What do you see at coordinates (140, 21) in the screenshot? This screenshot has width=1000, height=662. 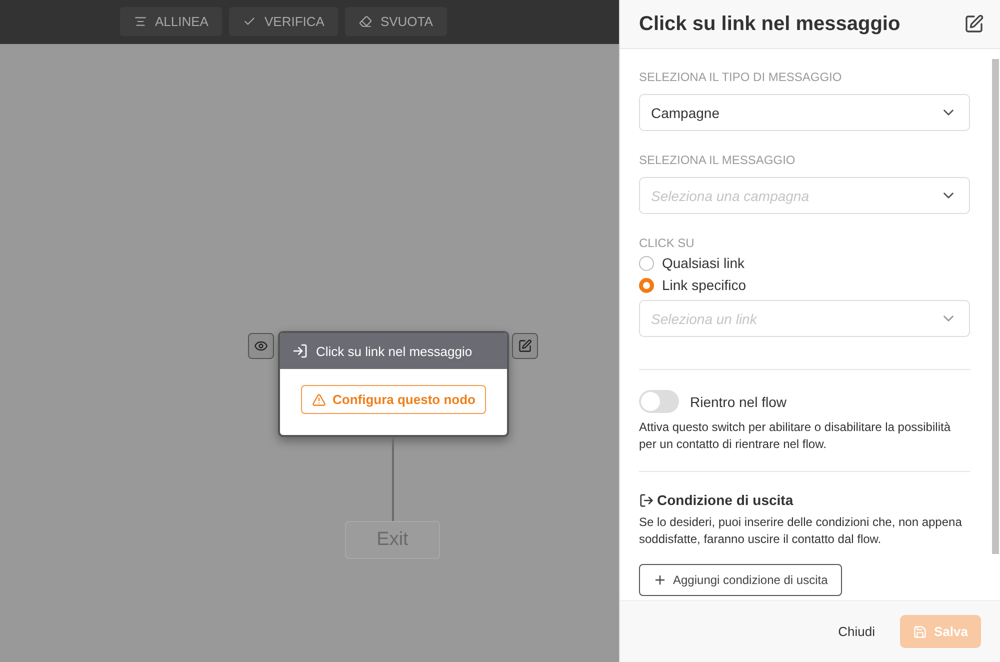 I see `align-center-icon` at bounding box center [140, 21].